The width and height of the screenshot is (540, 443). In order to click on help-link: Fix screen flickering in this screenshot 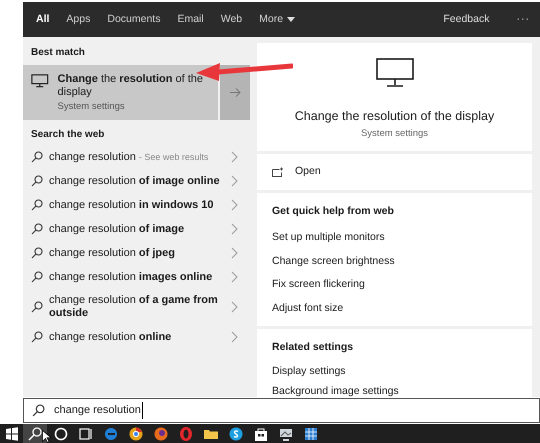, I will do `click(394, 285)`.